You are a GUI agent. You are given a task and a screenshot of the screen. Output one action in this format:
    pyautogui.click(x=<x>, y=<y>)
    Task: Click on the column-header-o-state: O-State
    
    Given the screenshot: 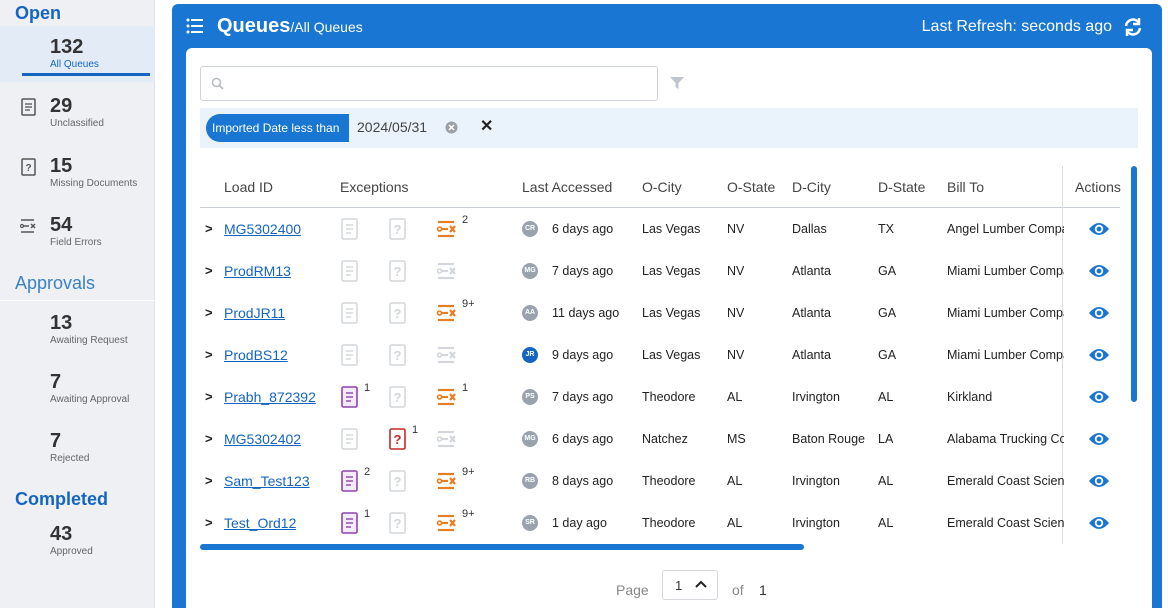 What is the action you would take?
    pyautogui.click(x=751, y=187)
    